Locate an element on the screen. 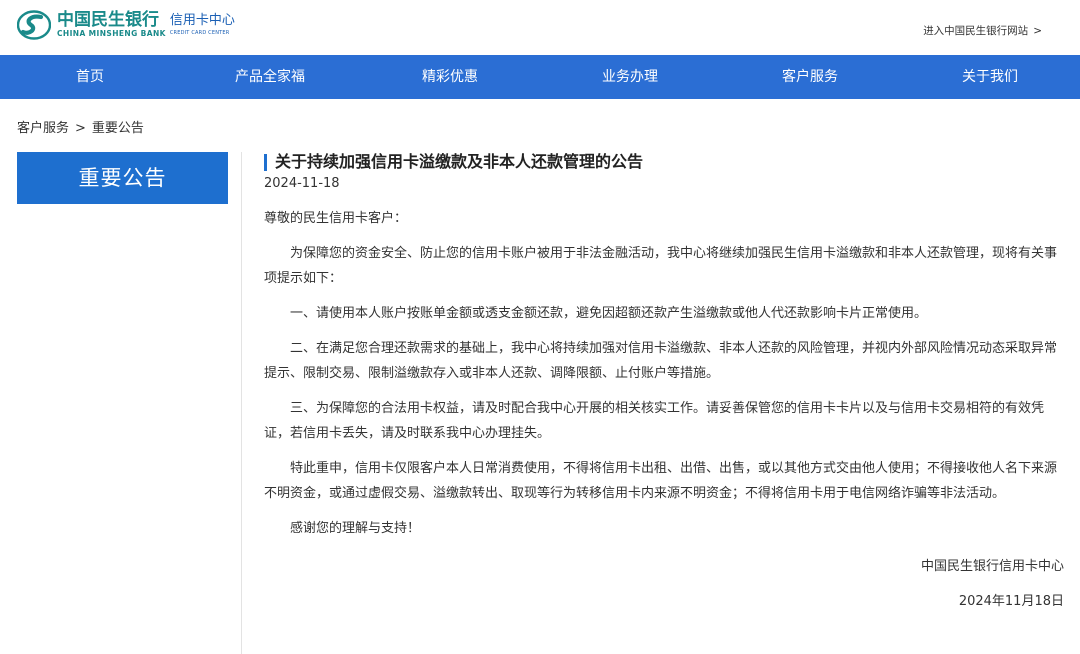  nav-item-about: 关于我们 is located at coordinates (990, 77).